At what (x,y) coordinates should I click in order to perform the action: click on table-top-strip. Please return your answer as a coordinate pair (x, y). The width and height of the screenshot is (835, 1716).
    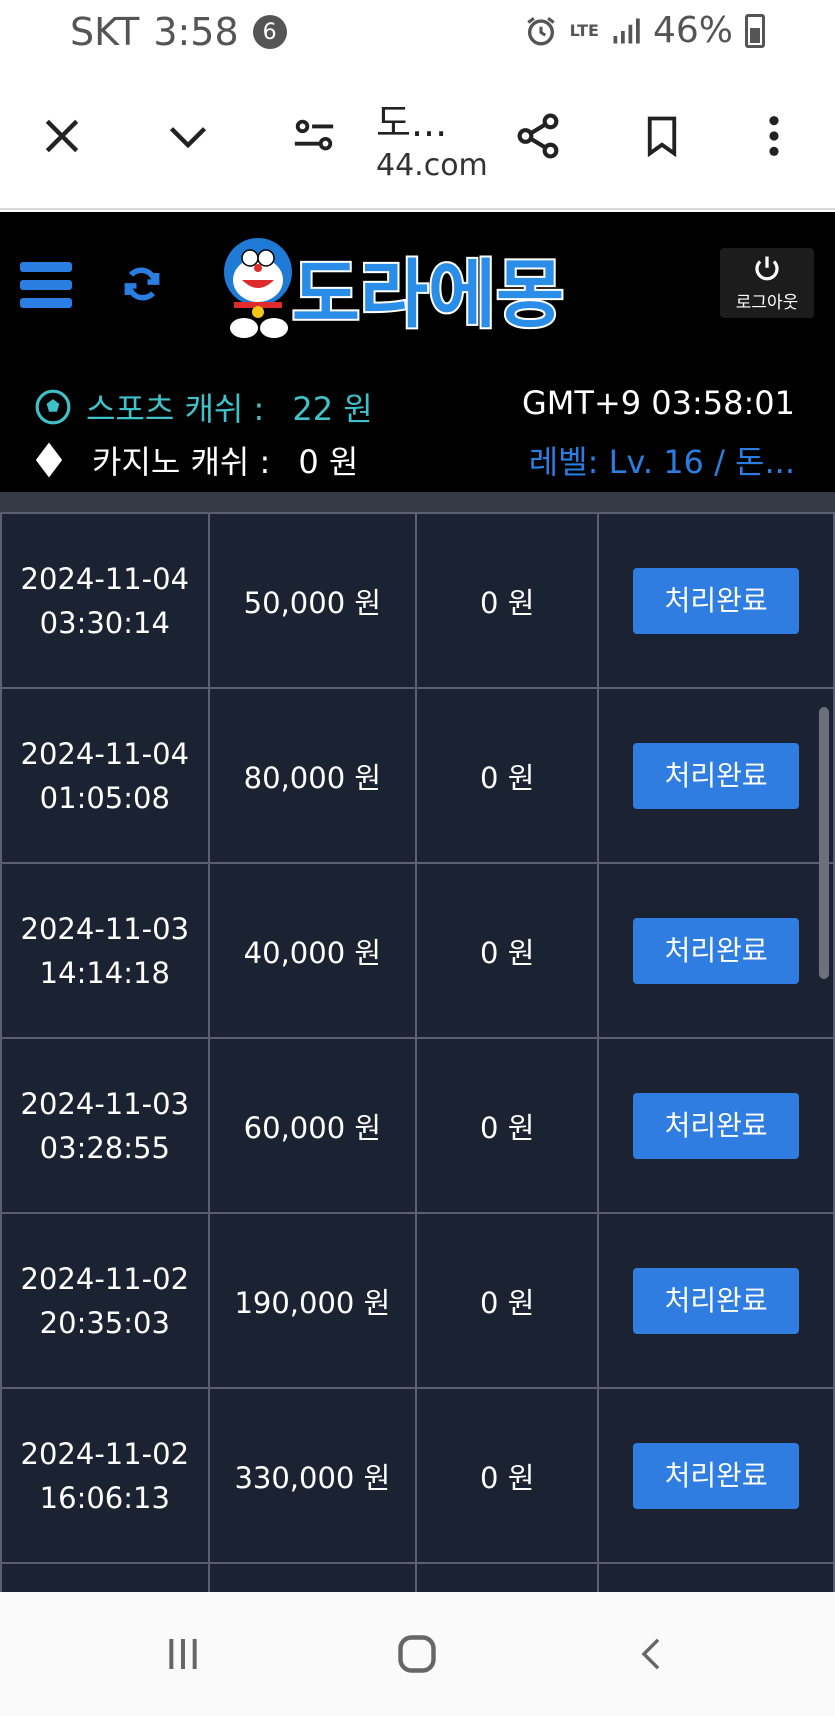
    Looking at the image, I should click on (417, 502).